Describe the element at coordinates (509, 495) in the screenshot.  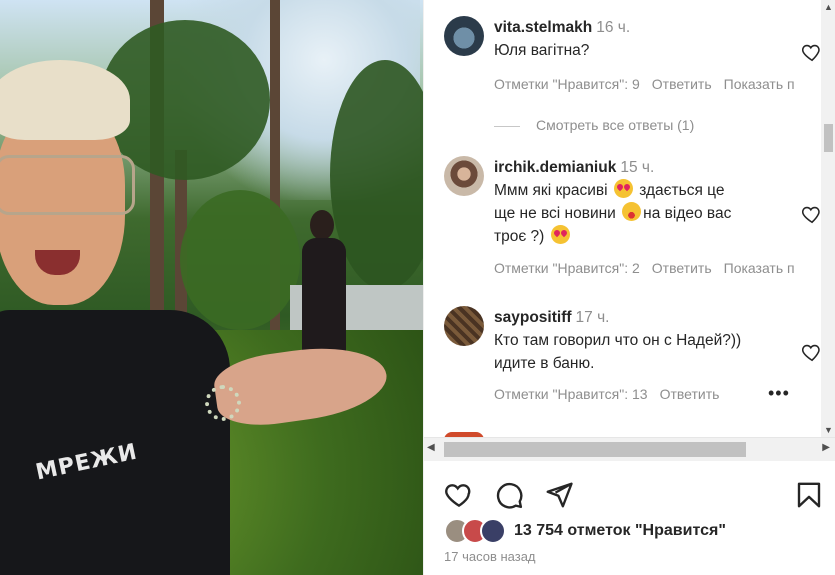
I see `comment-icon` at that location.